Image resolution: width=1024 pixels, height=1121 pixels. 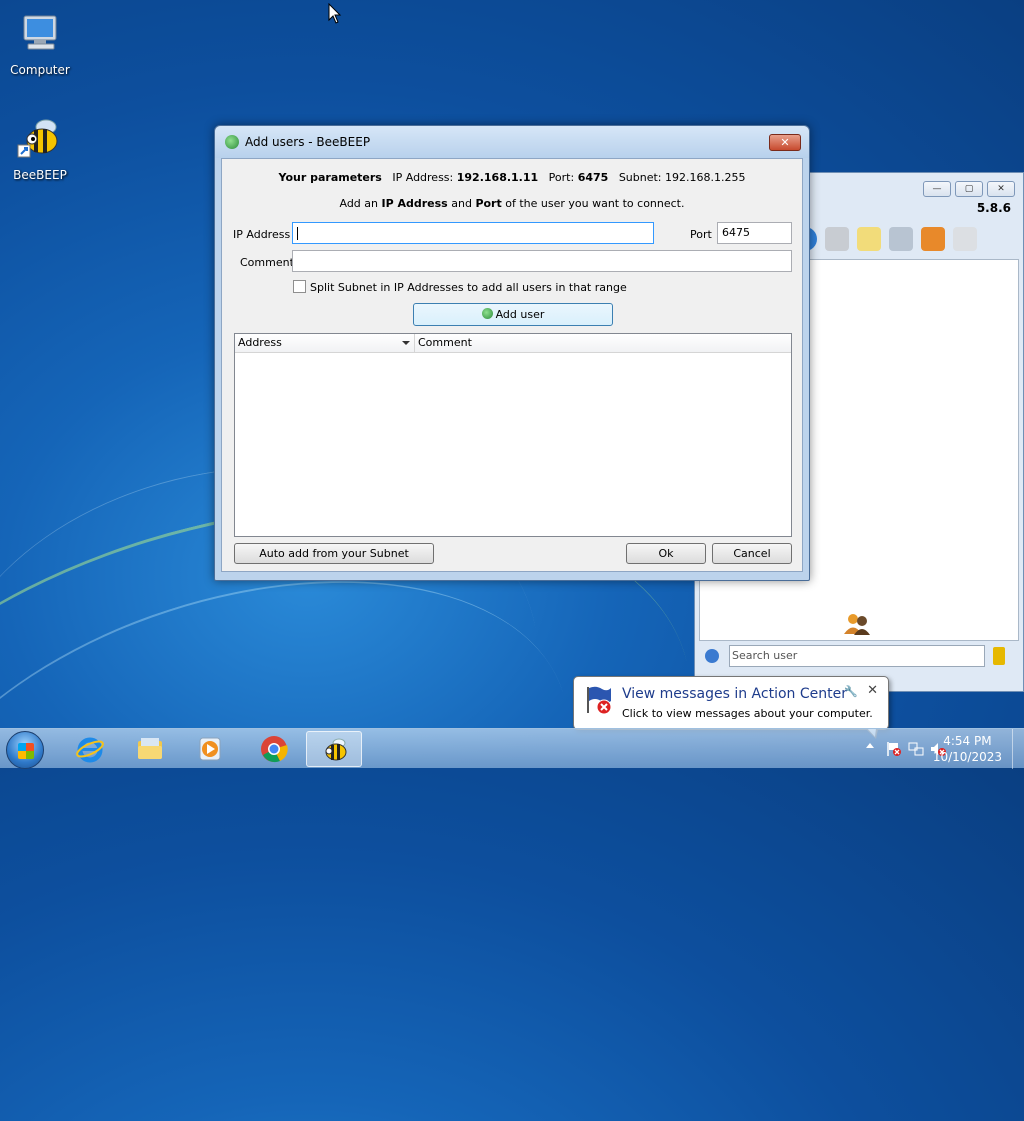 What do you see at coordinates (40, 175) in the screenshot?
I see `desktop-icon-label: BeeBEEP` at bounding box center [40, 175].